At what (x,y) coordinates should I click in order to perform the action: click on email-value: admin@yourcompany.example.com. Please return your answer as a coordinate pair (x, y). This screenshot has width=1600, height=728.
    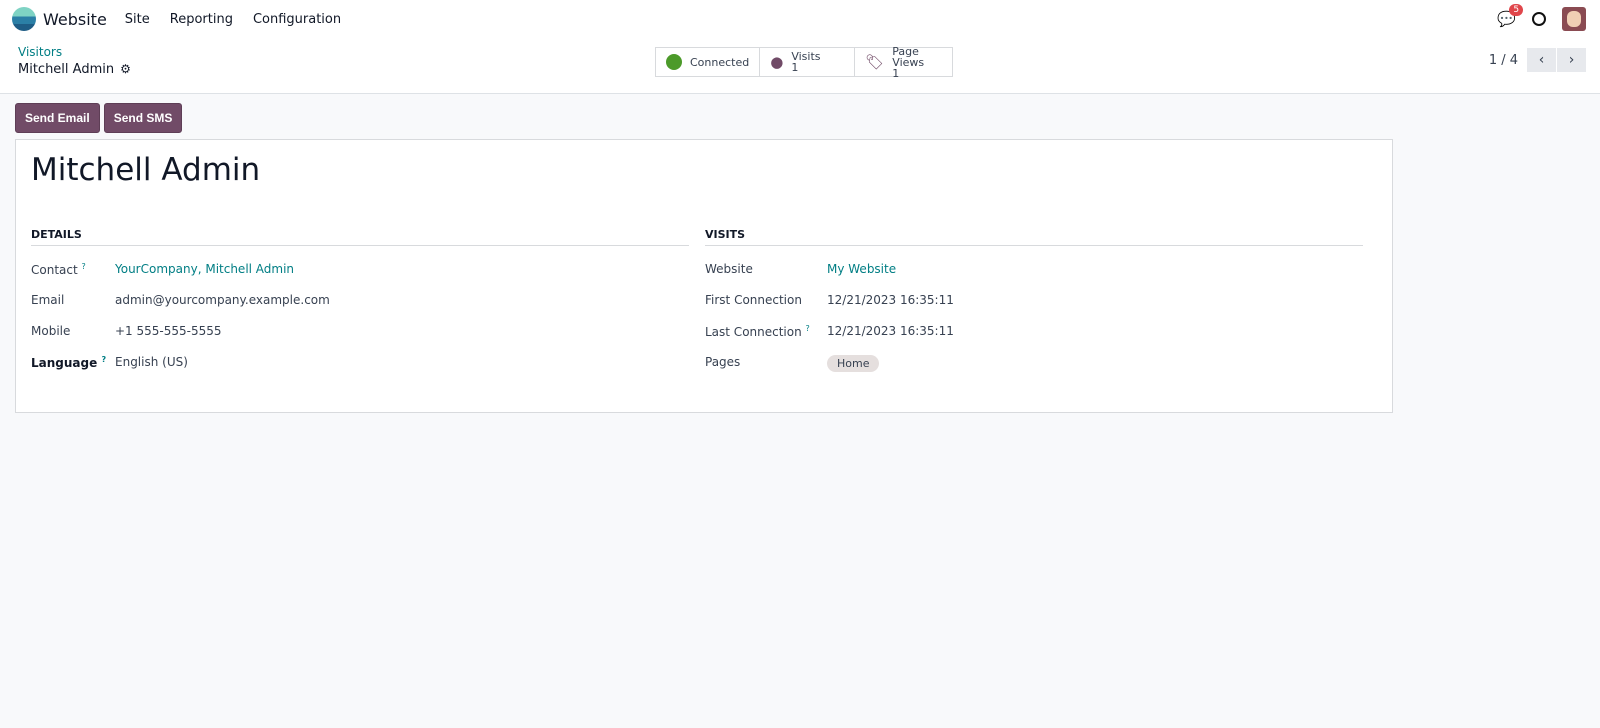
    Looking at the image, I should click on (222, 300).